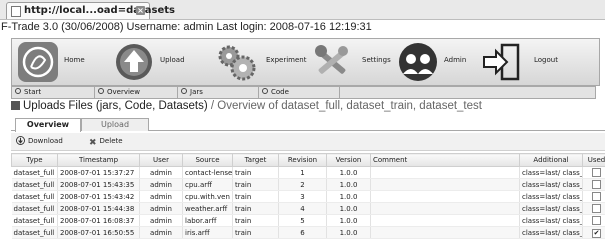 The height and width of the screenshot is (249, 605). Describe the element at coordinates (123, 92) in the screenshot. I see `subnav-label: Overview` at that location.